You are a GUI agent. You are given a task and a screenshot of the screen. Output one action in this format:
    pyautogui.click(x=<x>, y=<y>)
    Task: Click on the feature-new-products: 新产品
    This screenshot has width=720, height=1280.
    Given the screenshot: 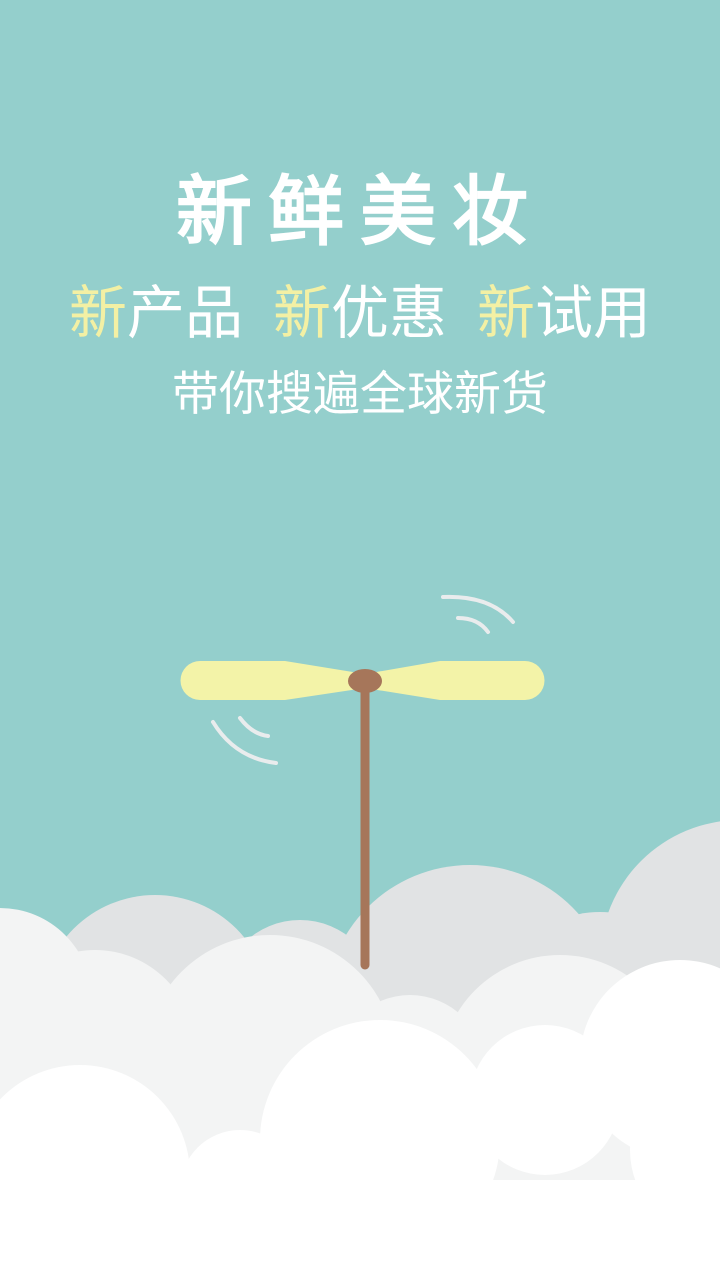 What is the action you would take?
    pyautogui.click(x=156, y=308)
    